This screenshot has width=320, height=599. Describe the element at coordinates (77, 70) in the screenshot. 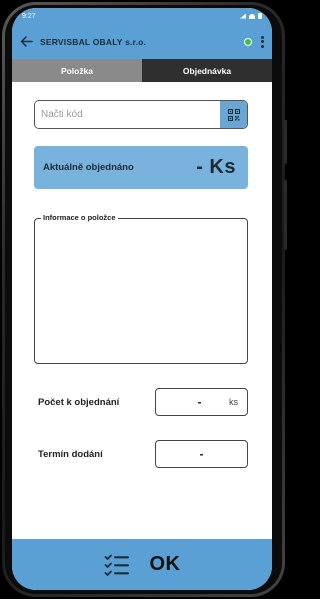

I see `tab-polozka: Položka` at that location.